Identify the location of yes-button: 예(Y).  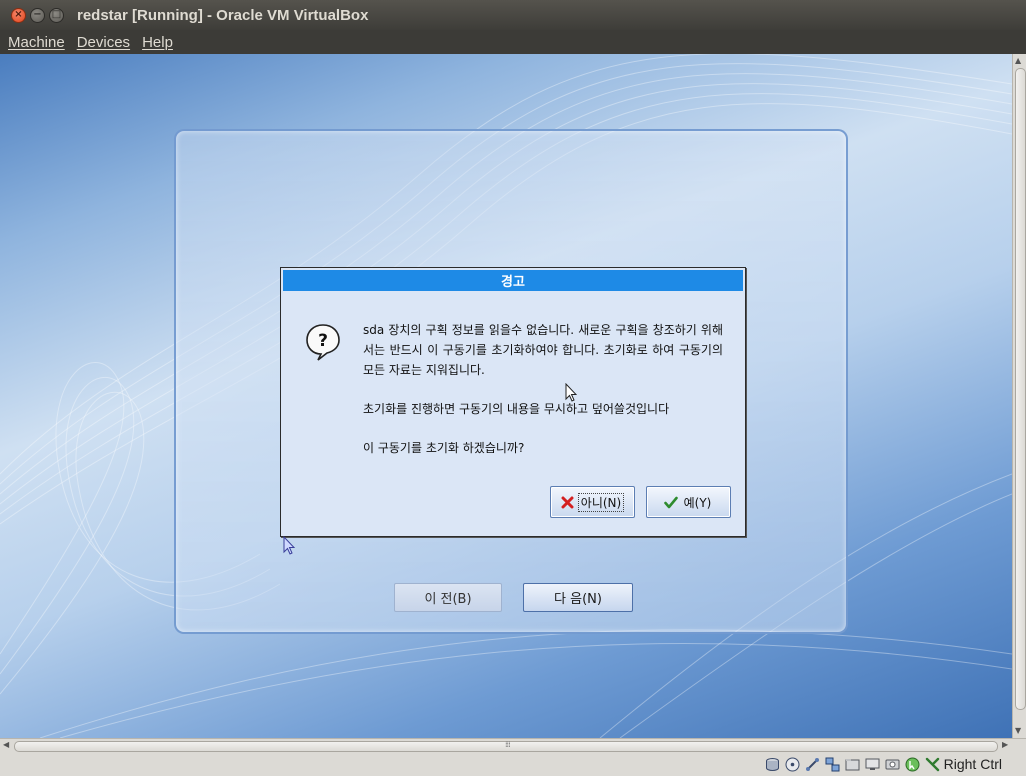
(688, 502).